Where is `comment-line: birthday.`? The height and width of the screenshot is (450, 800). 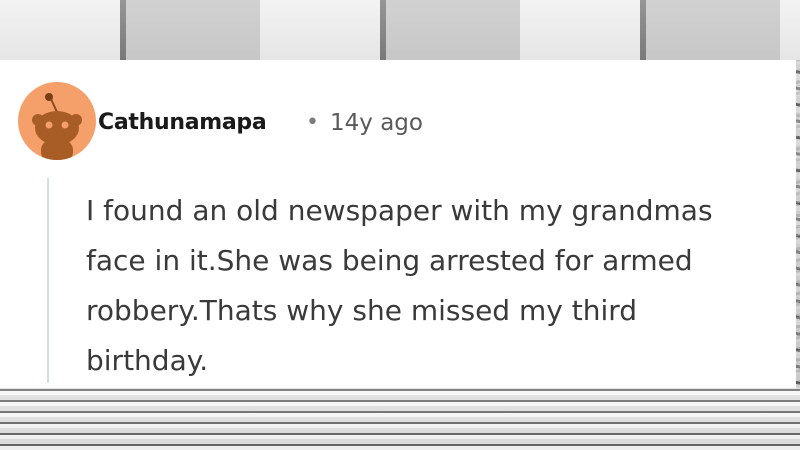 comment-line: birthday. is located at coordinates (147, 360).